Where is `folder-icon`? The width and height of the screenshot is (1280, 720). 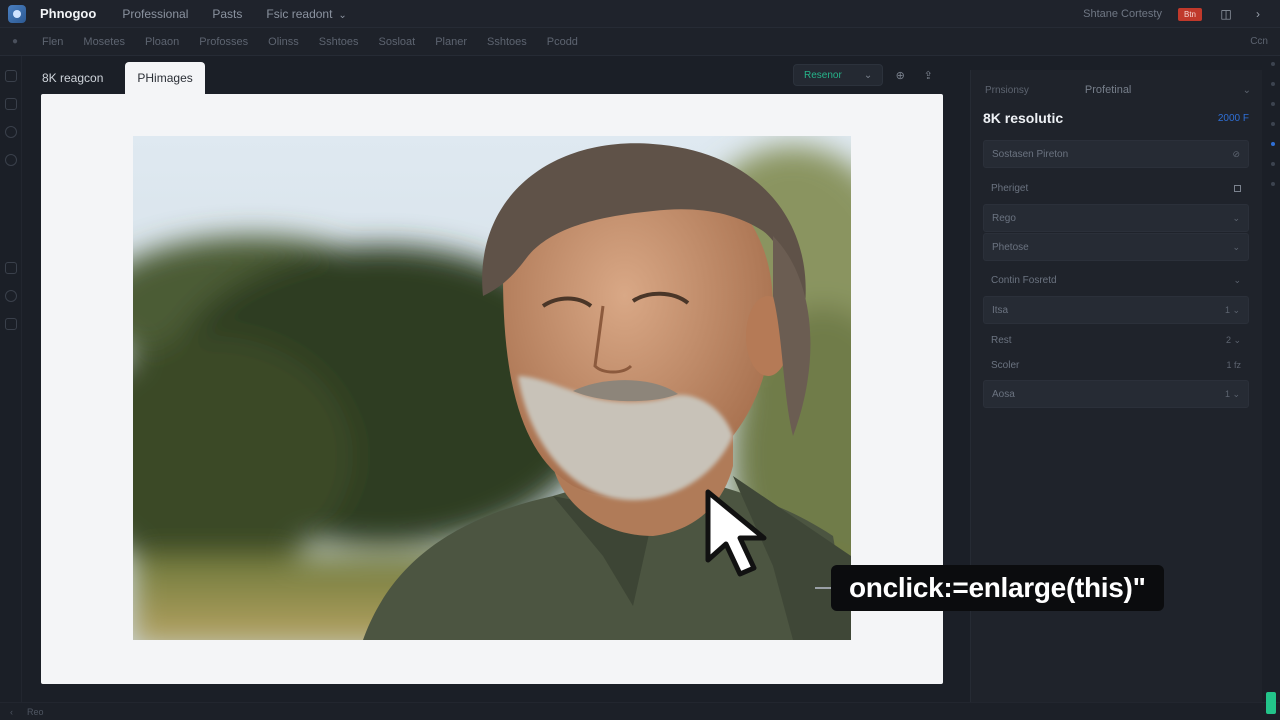
folder-icon is located at coordinates (11, 104).